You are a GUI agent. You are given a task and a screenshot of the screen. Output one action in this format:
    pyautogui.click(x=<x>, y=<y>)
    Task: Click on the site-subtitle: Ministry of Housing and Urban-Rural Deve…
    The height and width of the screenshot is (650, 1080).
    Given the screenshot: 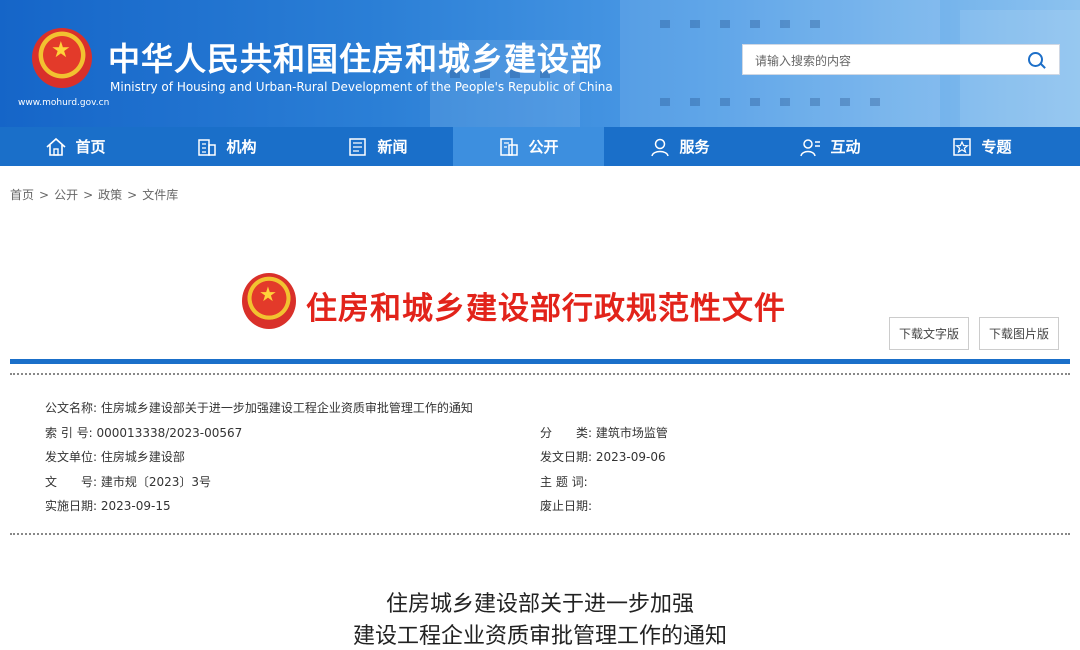 What is the action you would take?
    pyautogui.click(x=361, y=87)
    